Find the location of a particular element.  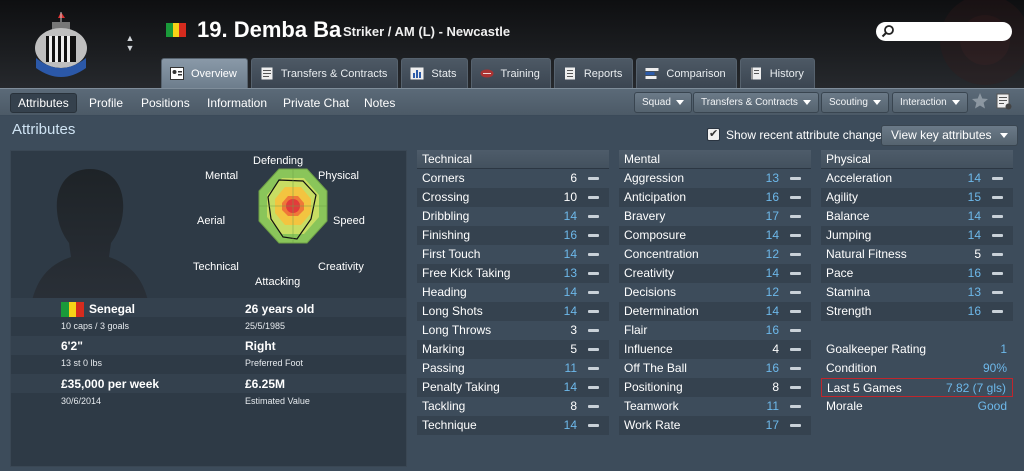

attribute-row: Flair 16 is located at coordinates (715, 330).